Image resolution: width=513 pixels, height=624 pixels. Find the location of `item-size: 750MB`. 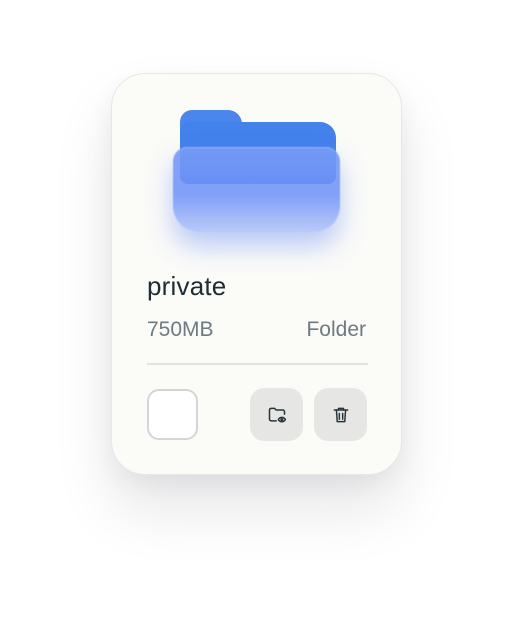

item-size: 750MB is located at coordinates (180, 329).